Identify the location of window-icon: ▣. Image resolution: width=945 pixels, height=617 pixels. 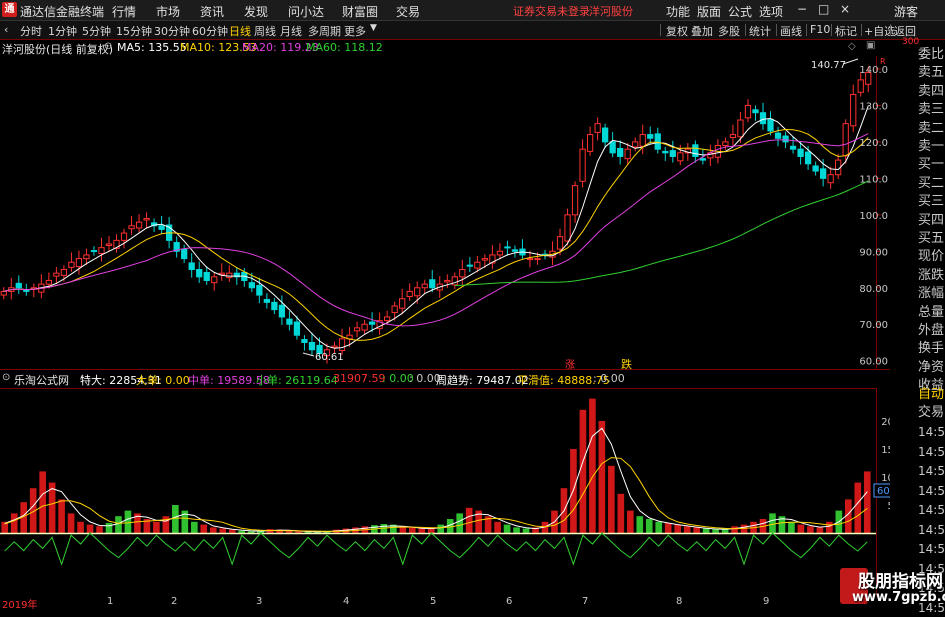
(870, 45).